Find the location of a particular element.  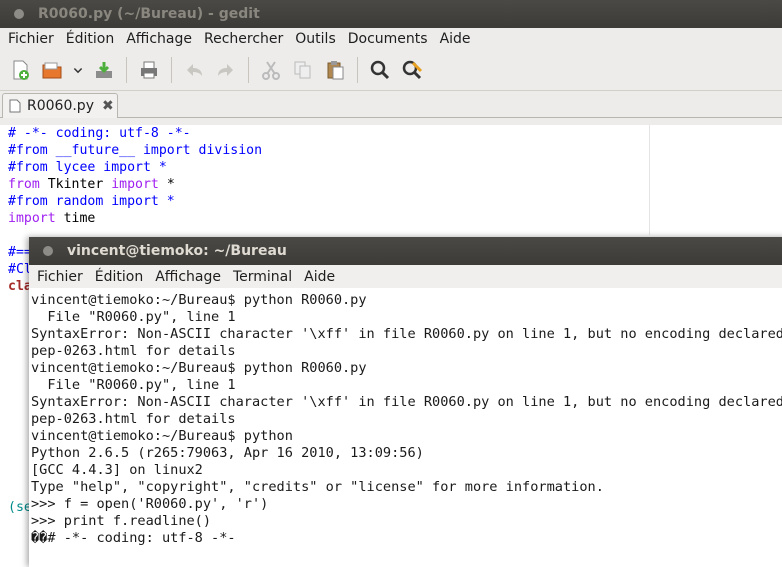

menu-rechercher: Rechercher is located at coordinates (243, 39).